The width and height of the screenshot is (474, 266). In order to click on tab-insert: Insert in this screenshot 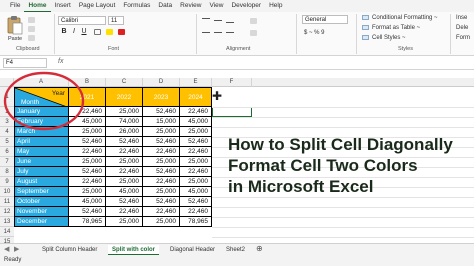, I will do `click(63, 6)`.